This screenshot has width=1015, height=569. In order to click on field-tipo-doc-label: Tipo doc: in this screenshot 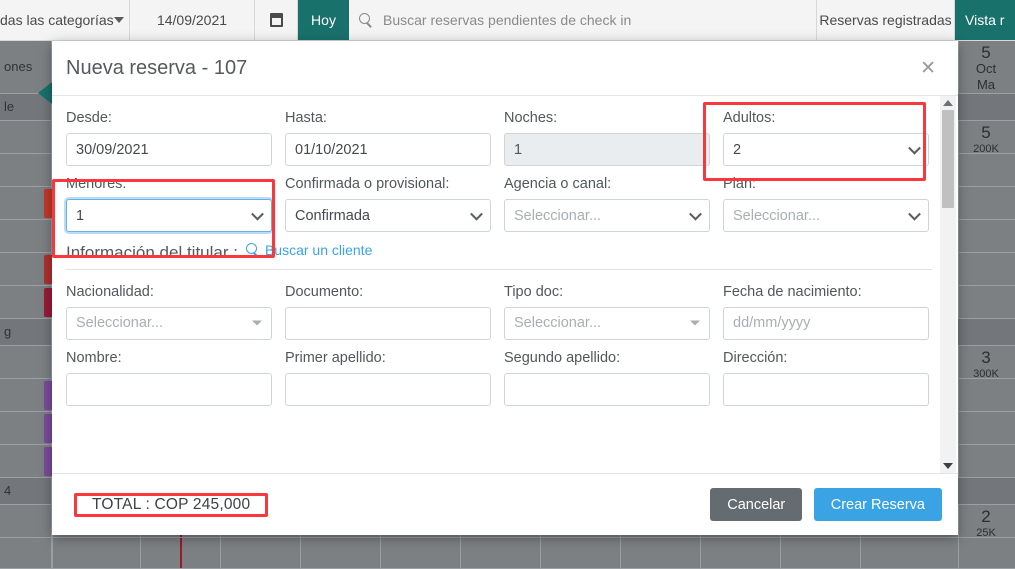, I will do `click(534, 291)`.